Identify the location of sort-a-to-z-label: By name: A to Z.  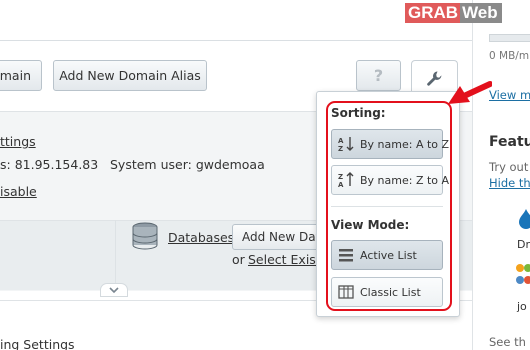
(405, 144).